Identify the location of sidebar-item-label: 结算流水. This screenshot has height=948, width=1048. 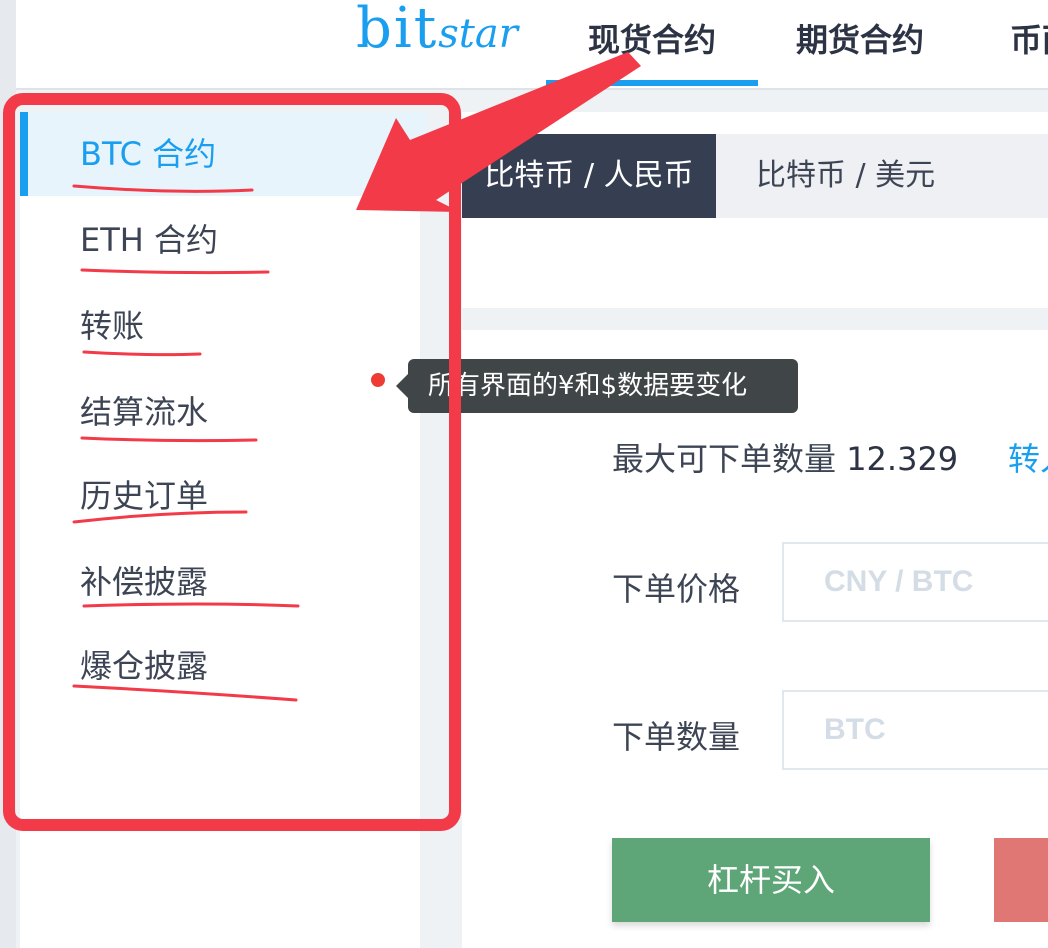
(144, 412).